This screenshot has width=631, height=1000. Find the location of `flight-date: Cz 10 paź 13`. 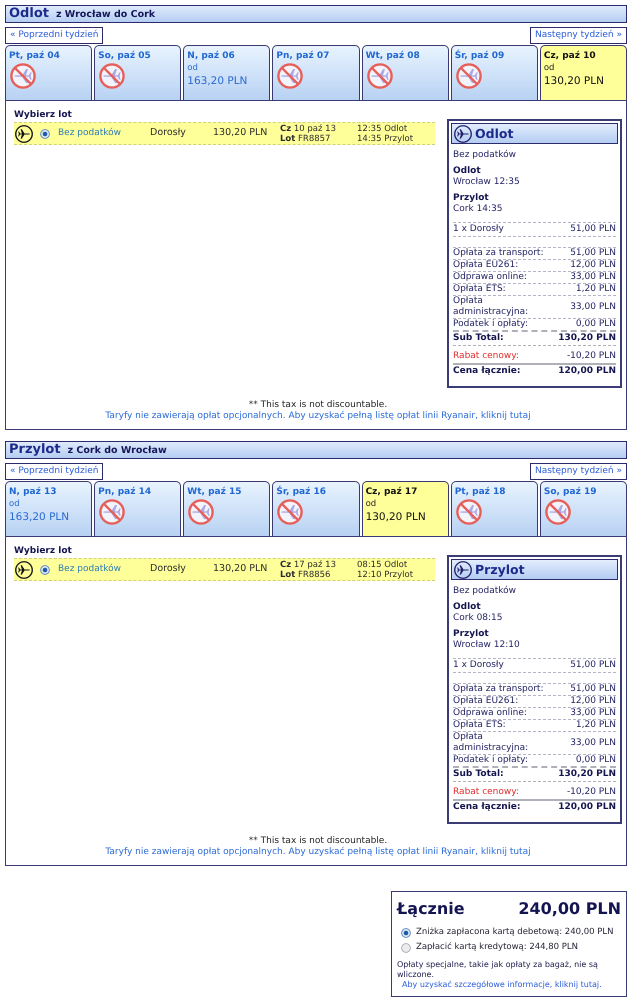

flight-date: Cz 10 paź 13 is located at coordinates (308, 129).